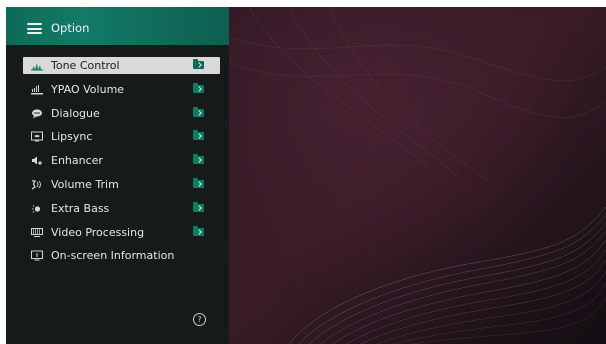 Image resolution: width=606 pixels, height=344 pixels. Describe the element at coordinates (98, 232) in the screenshot. I see `menu-item-label: Video Processing` at that location.